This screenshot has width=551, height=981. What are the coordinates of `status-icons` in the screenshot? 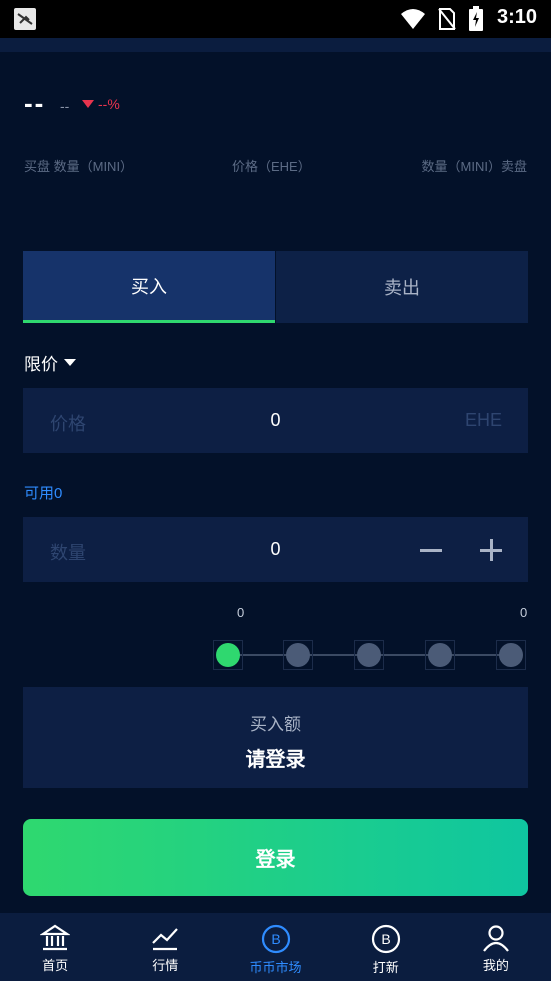 It's located at (442, 19).